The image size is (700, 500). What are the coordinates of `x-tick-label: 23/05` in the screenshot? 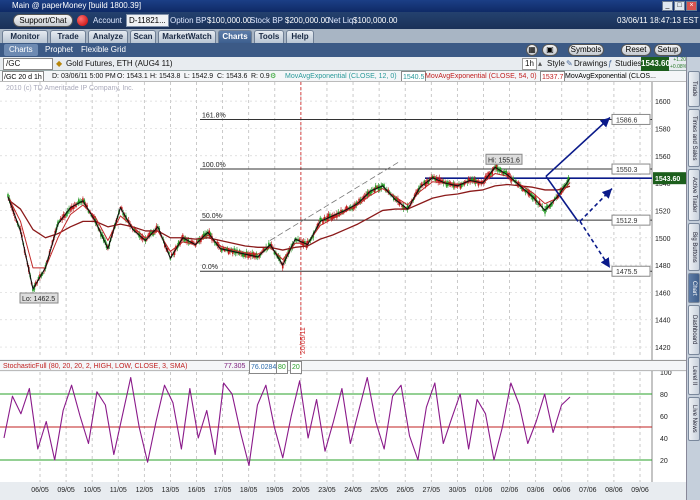 It's located at (327, 490).